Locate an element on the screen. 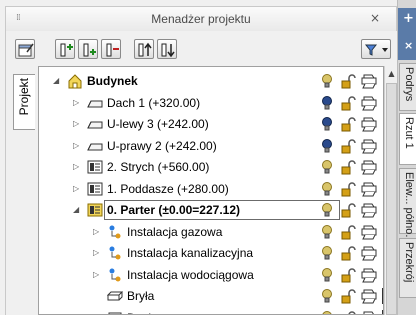  properties-button is located at coordinates (25, 49).